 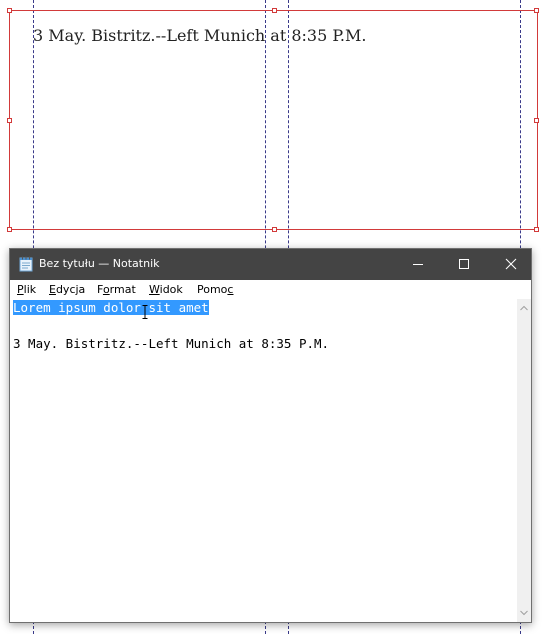 What do you see at coordinates (30, 289) in the screenshot?
I see `menu-item-label: lik` at bounding box center [30, 289].